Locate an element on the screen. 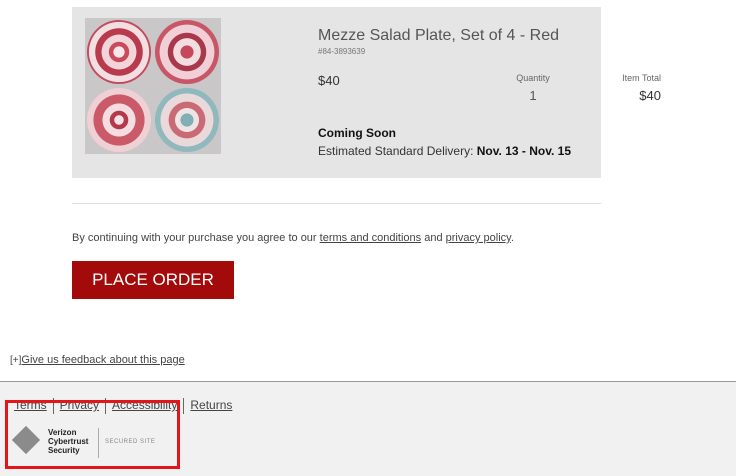 Image resolution: width=736 pixels, height=476 pixels. footer-separator is located at coordinates (184, 406).